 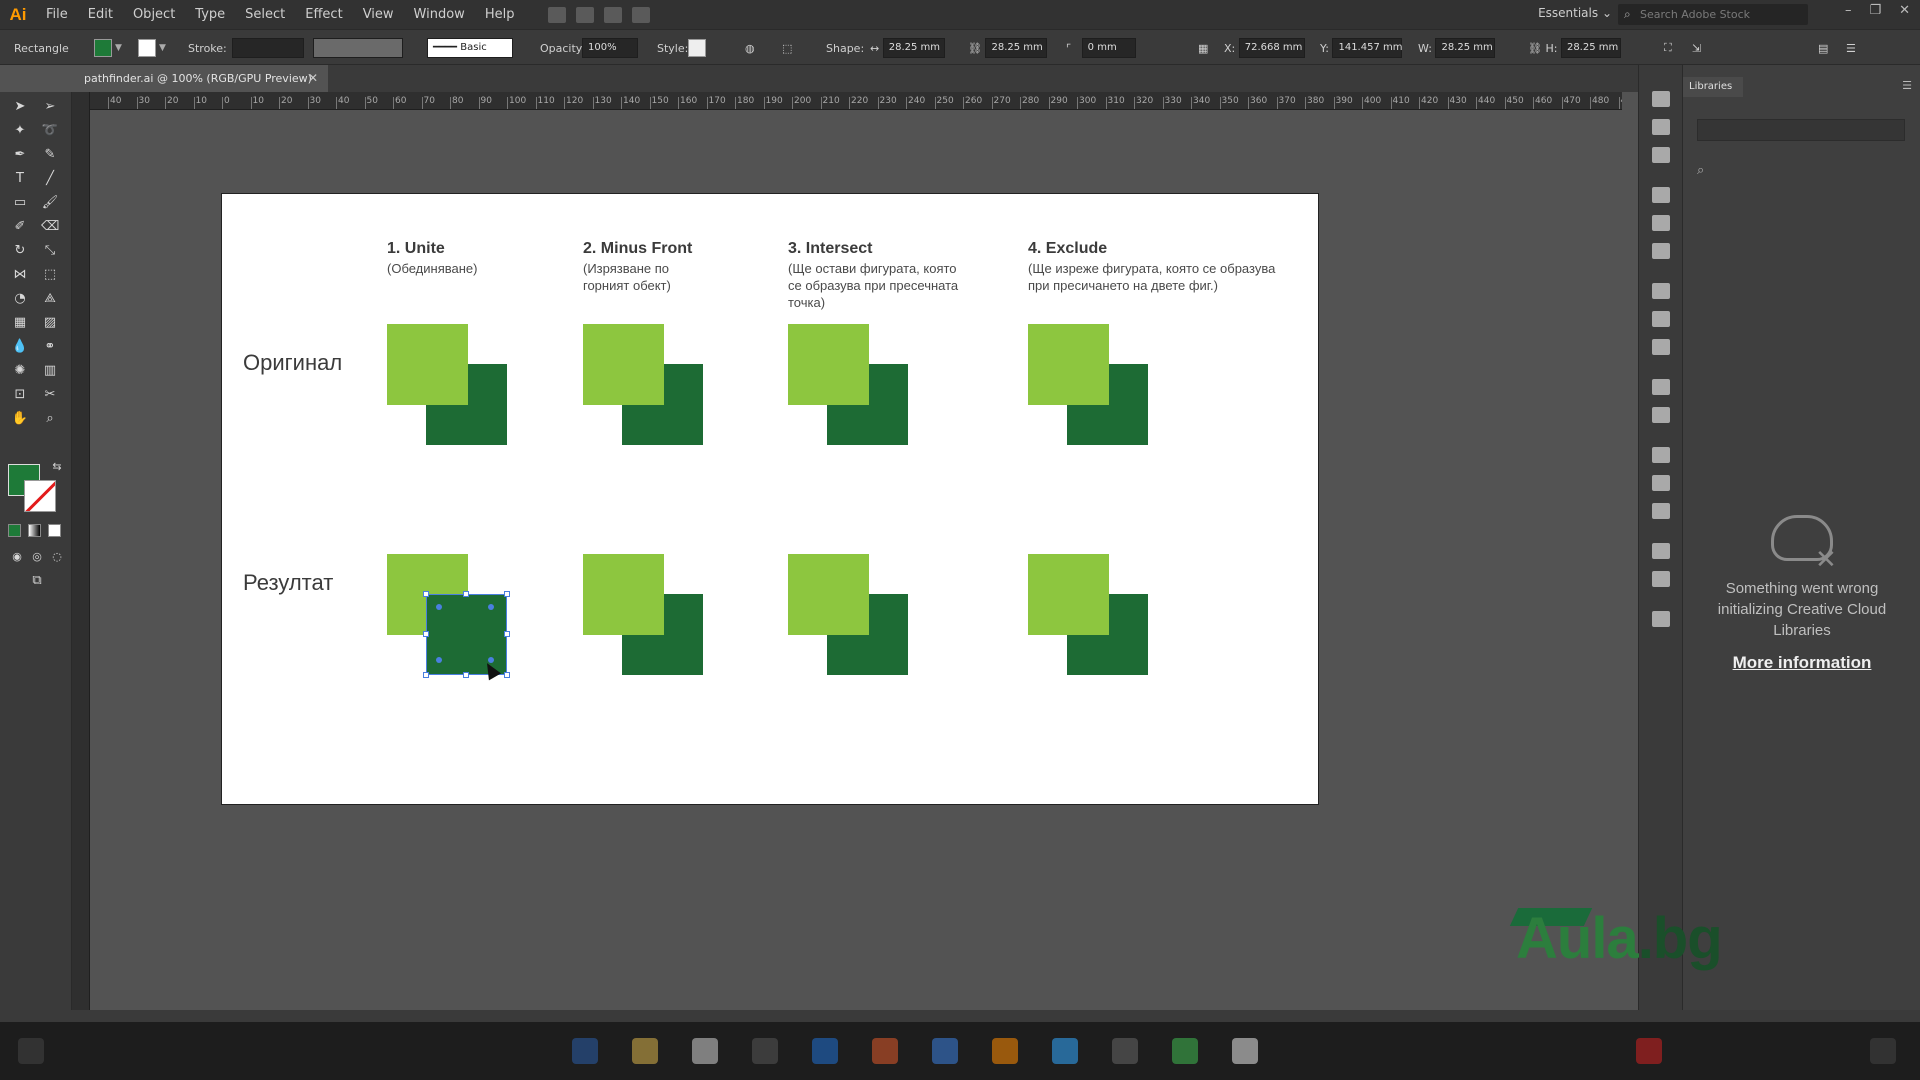 What do you see at coordinates (268, 48) in the screenshot?
I see `stroke-weight-field` at bounding box center [268, 48].